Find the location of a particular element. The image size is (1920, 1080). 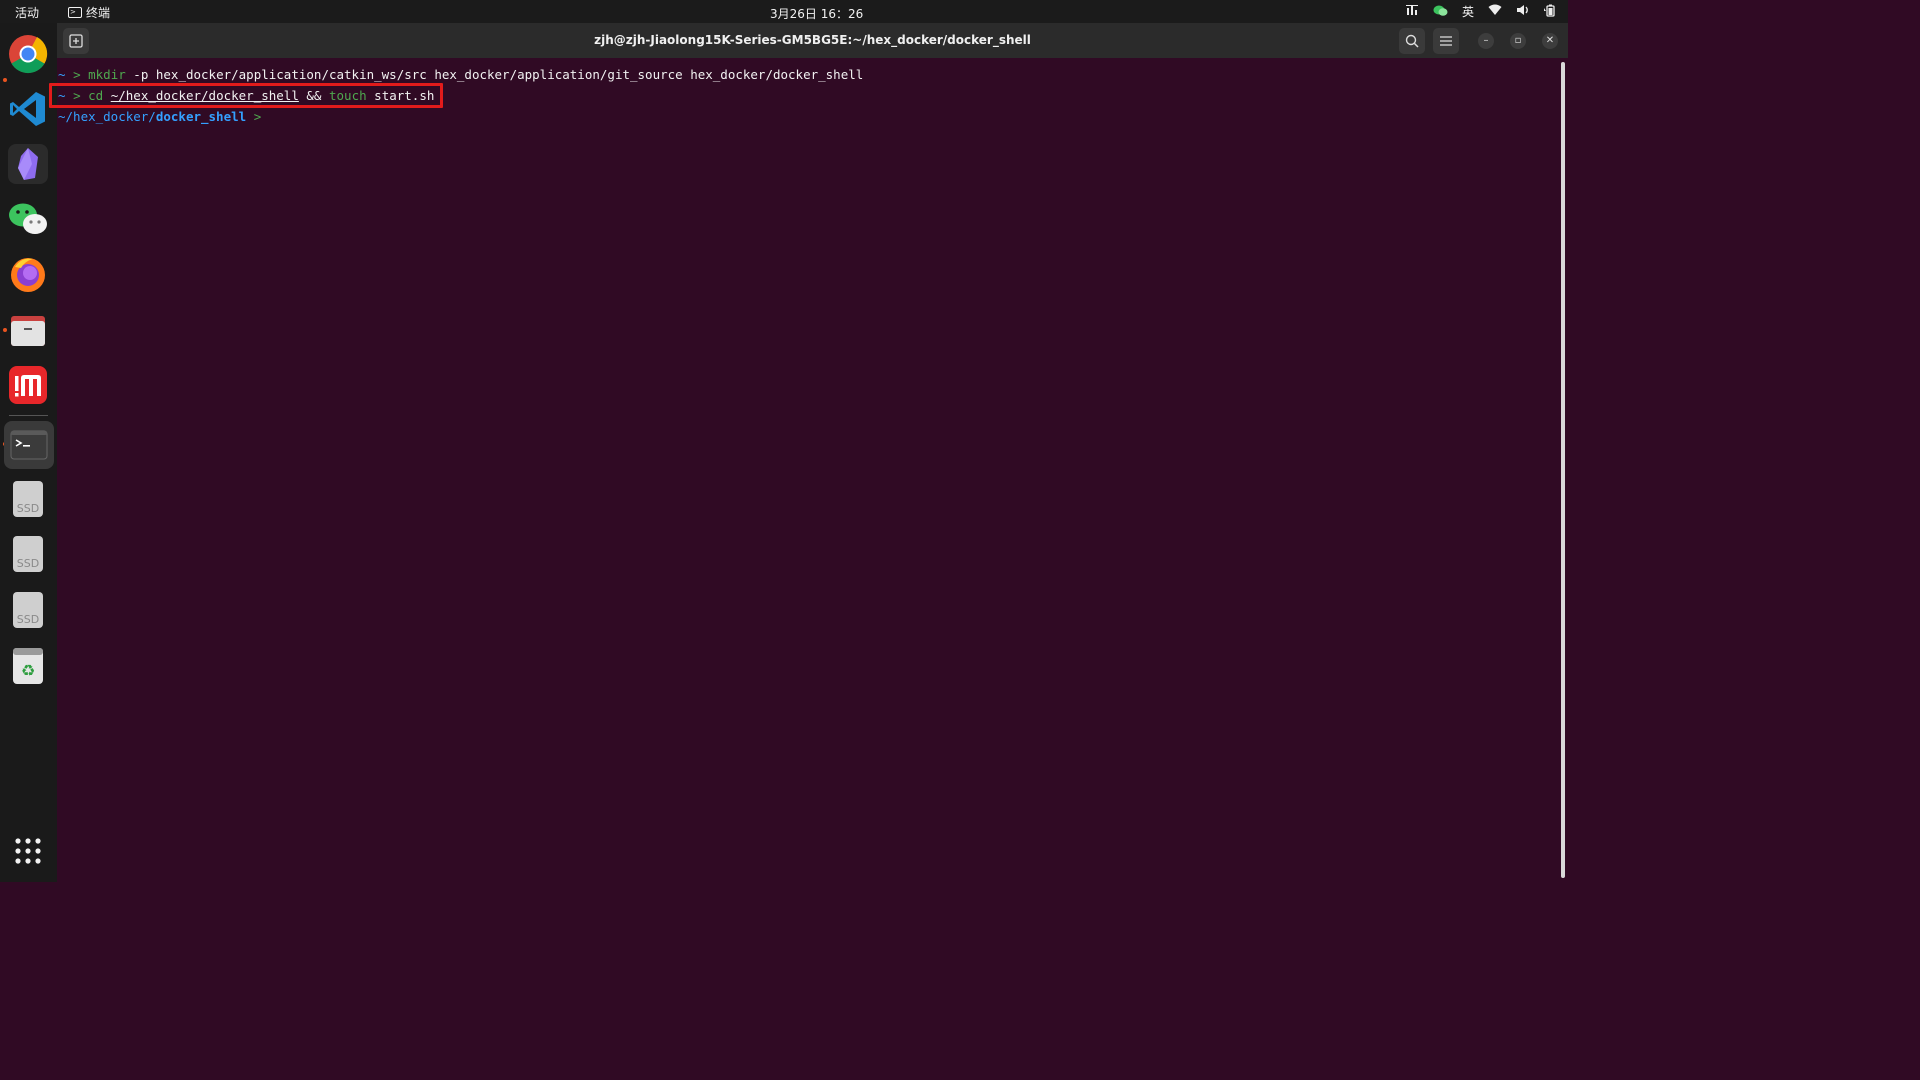

wechat-tray-icon is located at coordinates (1440, 12).